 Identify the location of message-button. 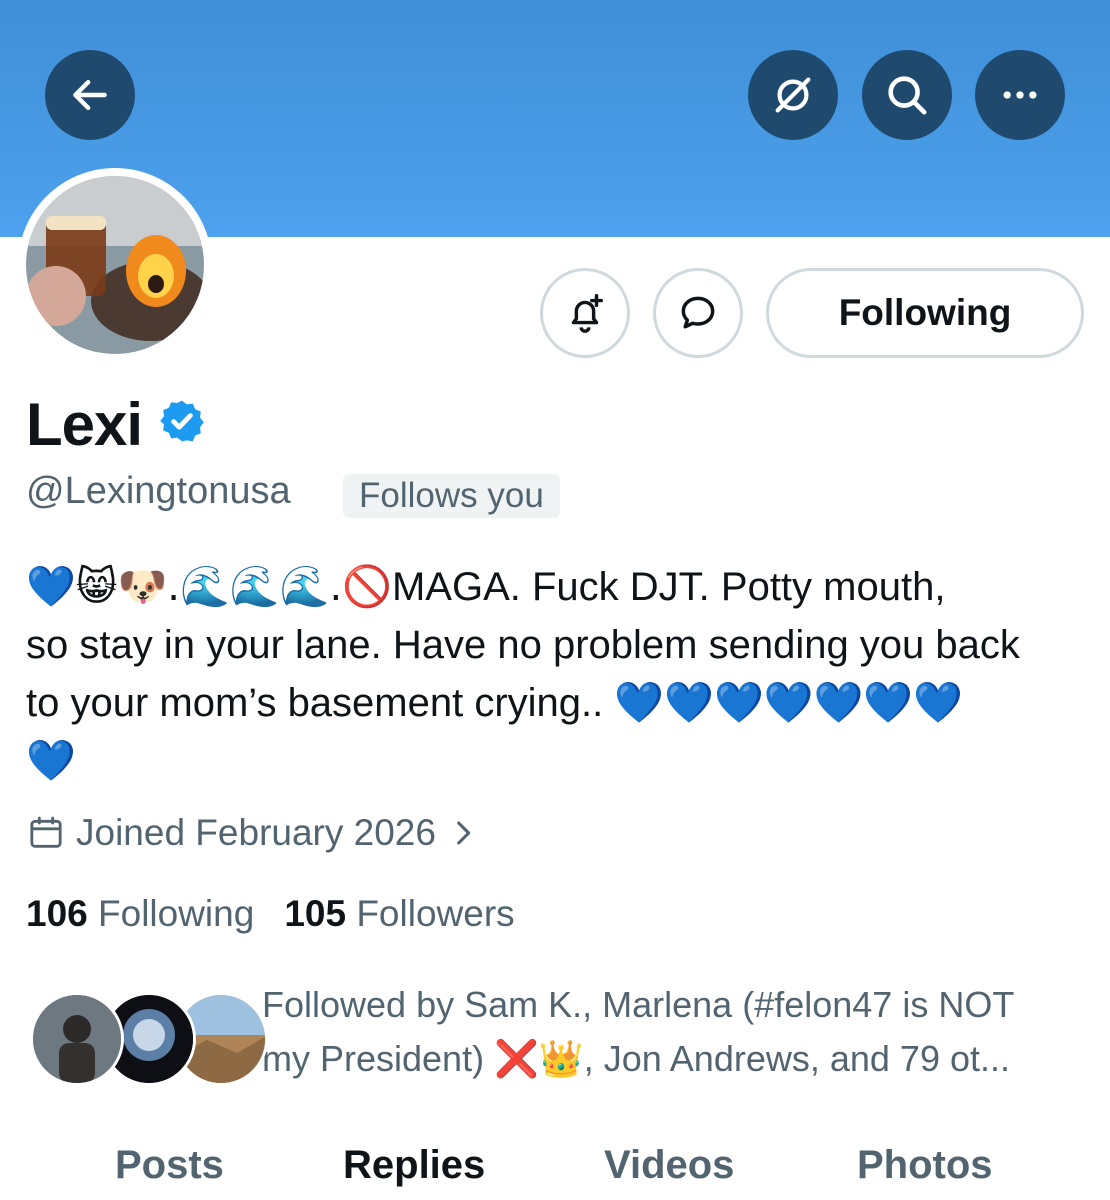
(698, 313).